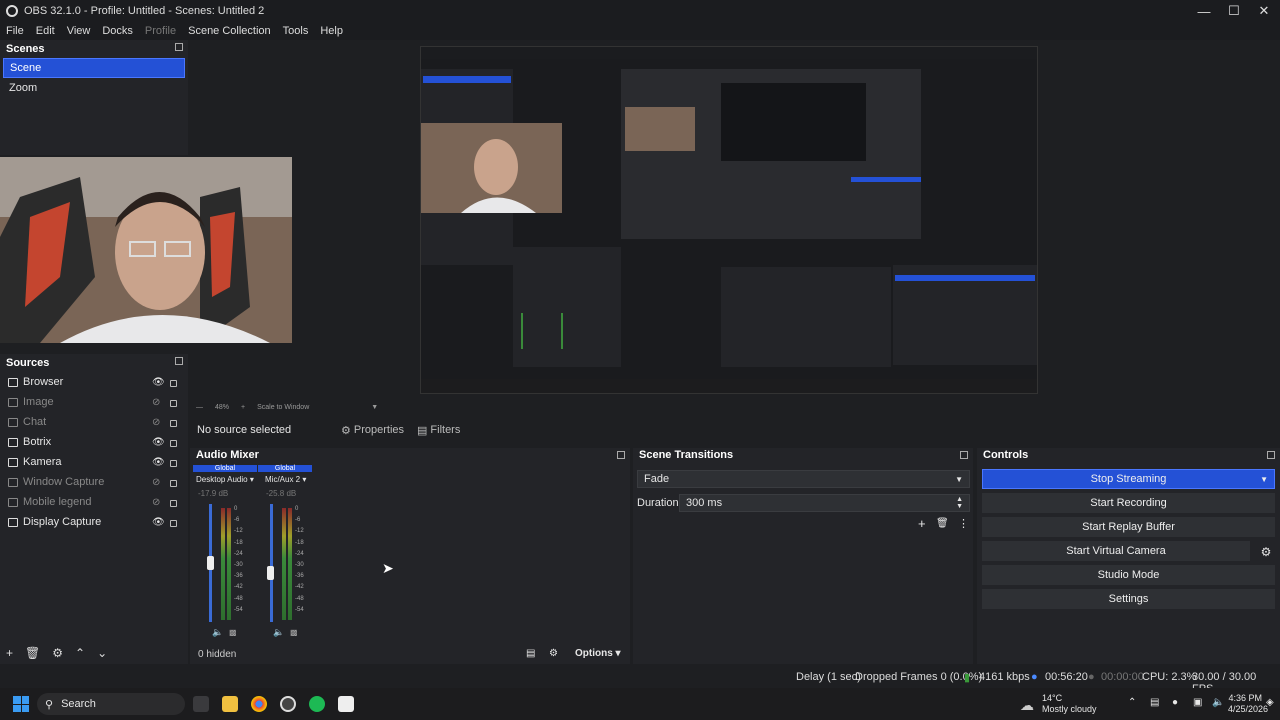 The height and width of the screenshot is (720, 1280). I want to click on scale-mode-select: Scale to Window, so click(283, 407).